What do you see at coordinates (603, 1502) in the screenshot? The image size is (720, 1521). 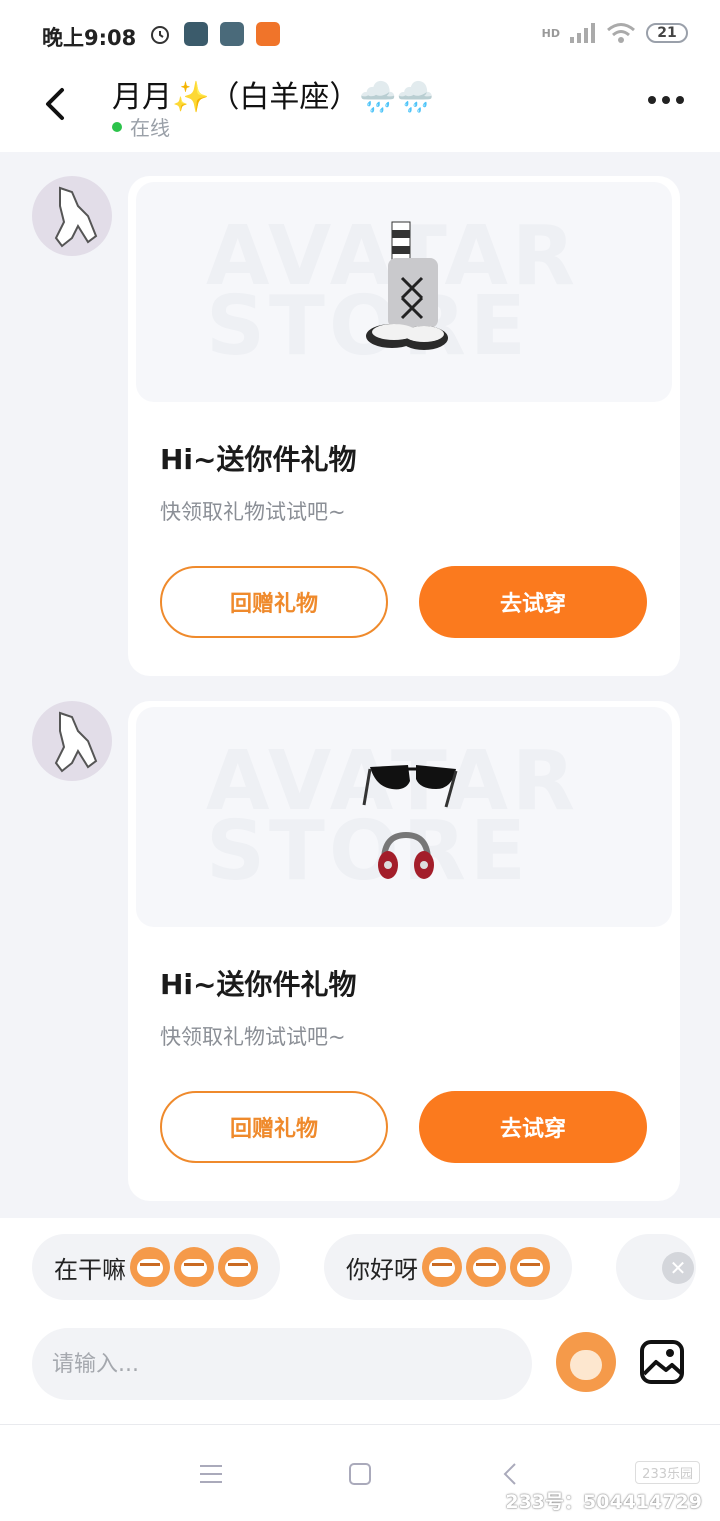 I see `user-id-watermark: 233号：504414729` at bounding box center [603, 1502].